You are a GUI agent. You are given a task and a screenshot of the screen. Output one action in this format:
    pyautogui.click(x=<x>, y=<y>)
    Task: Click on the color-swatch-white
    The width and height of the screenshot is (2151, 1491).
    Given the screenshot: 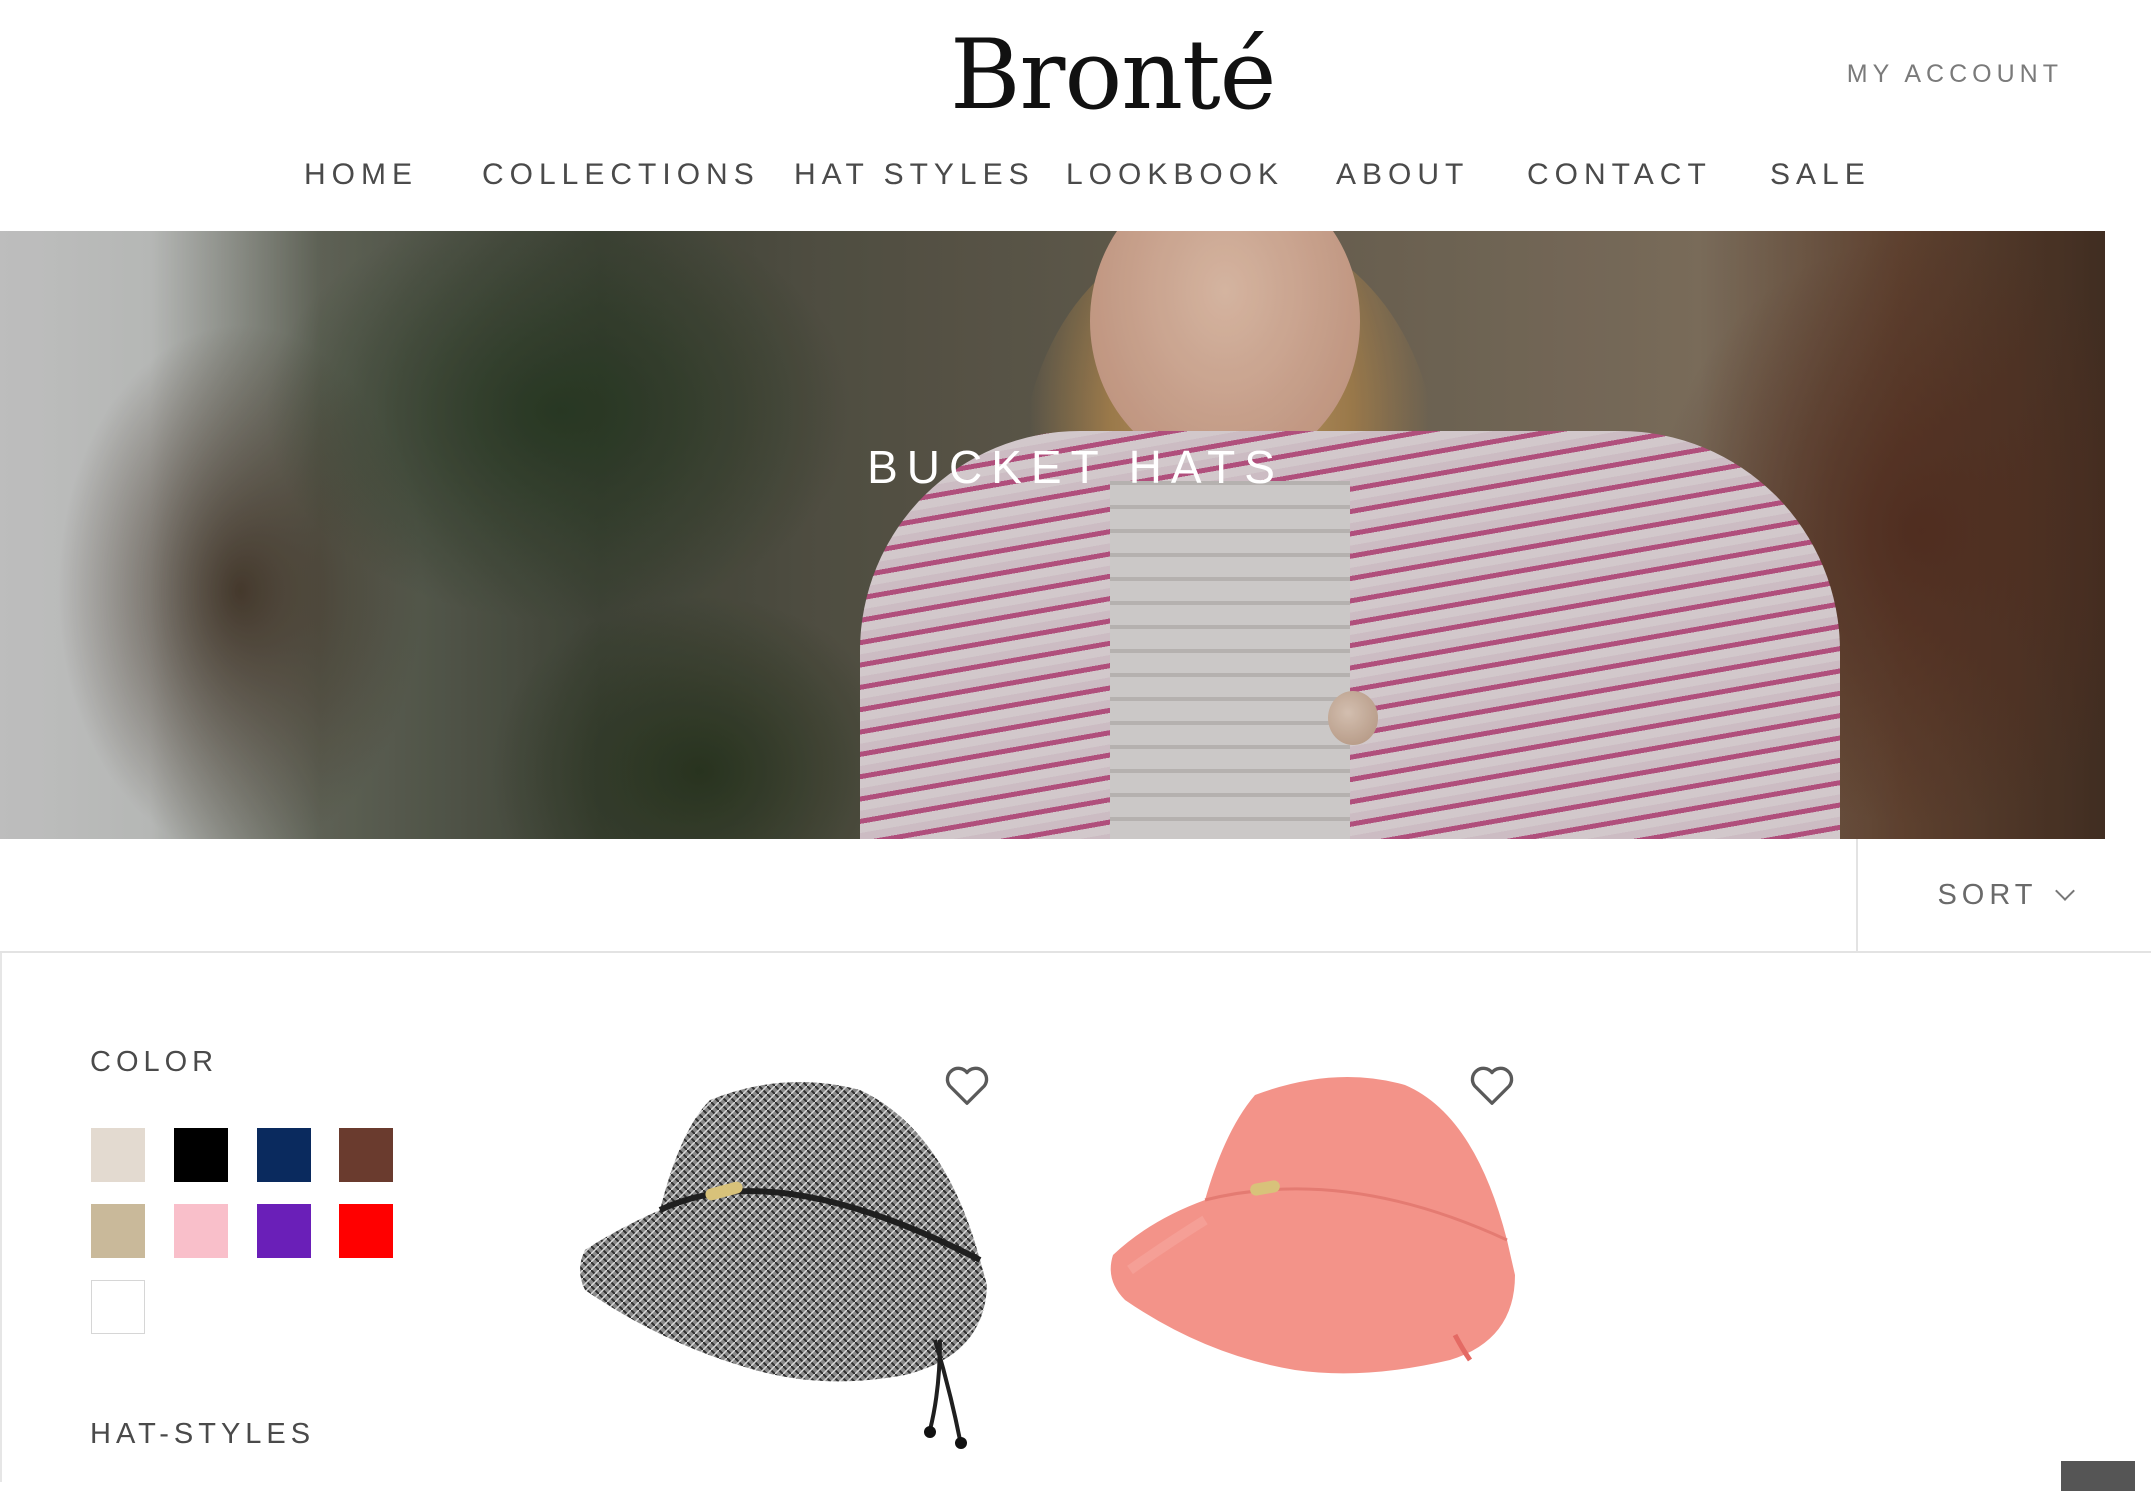 What is the action you would take?
    pyautogui.click(x=118, y=1307)
    